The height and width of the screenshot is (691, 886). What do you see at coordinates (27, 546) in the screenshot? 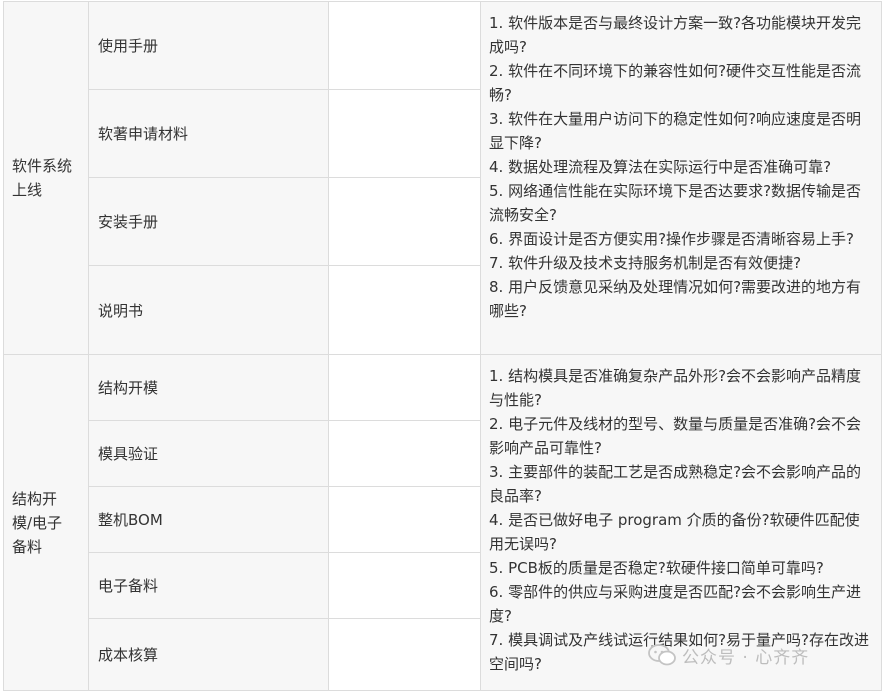
I see `category-line: 备料` at bounding box center [27, 546].